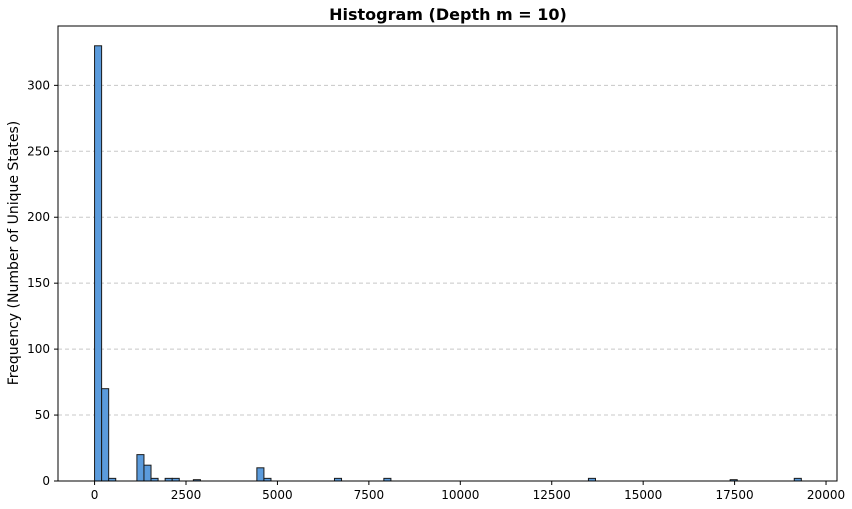  What do you see at coordinates (38, 349) in the screenshot?
I see `y-tick-label: 100` at bounding box center [38, 349].